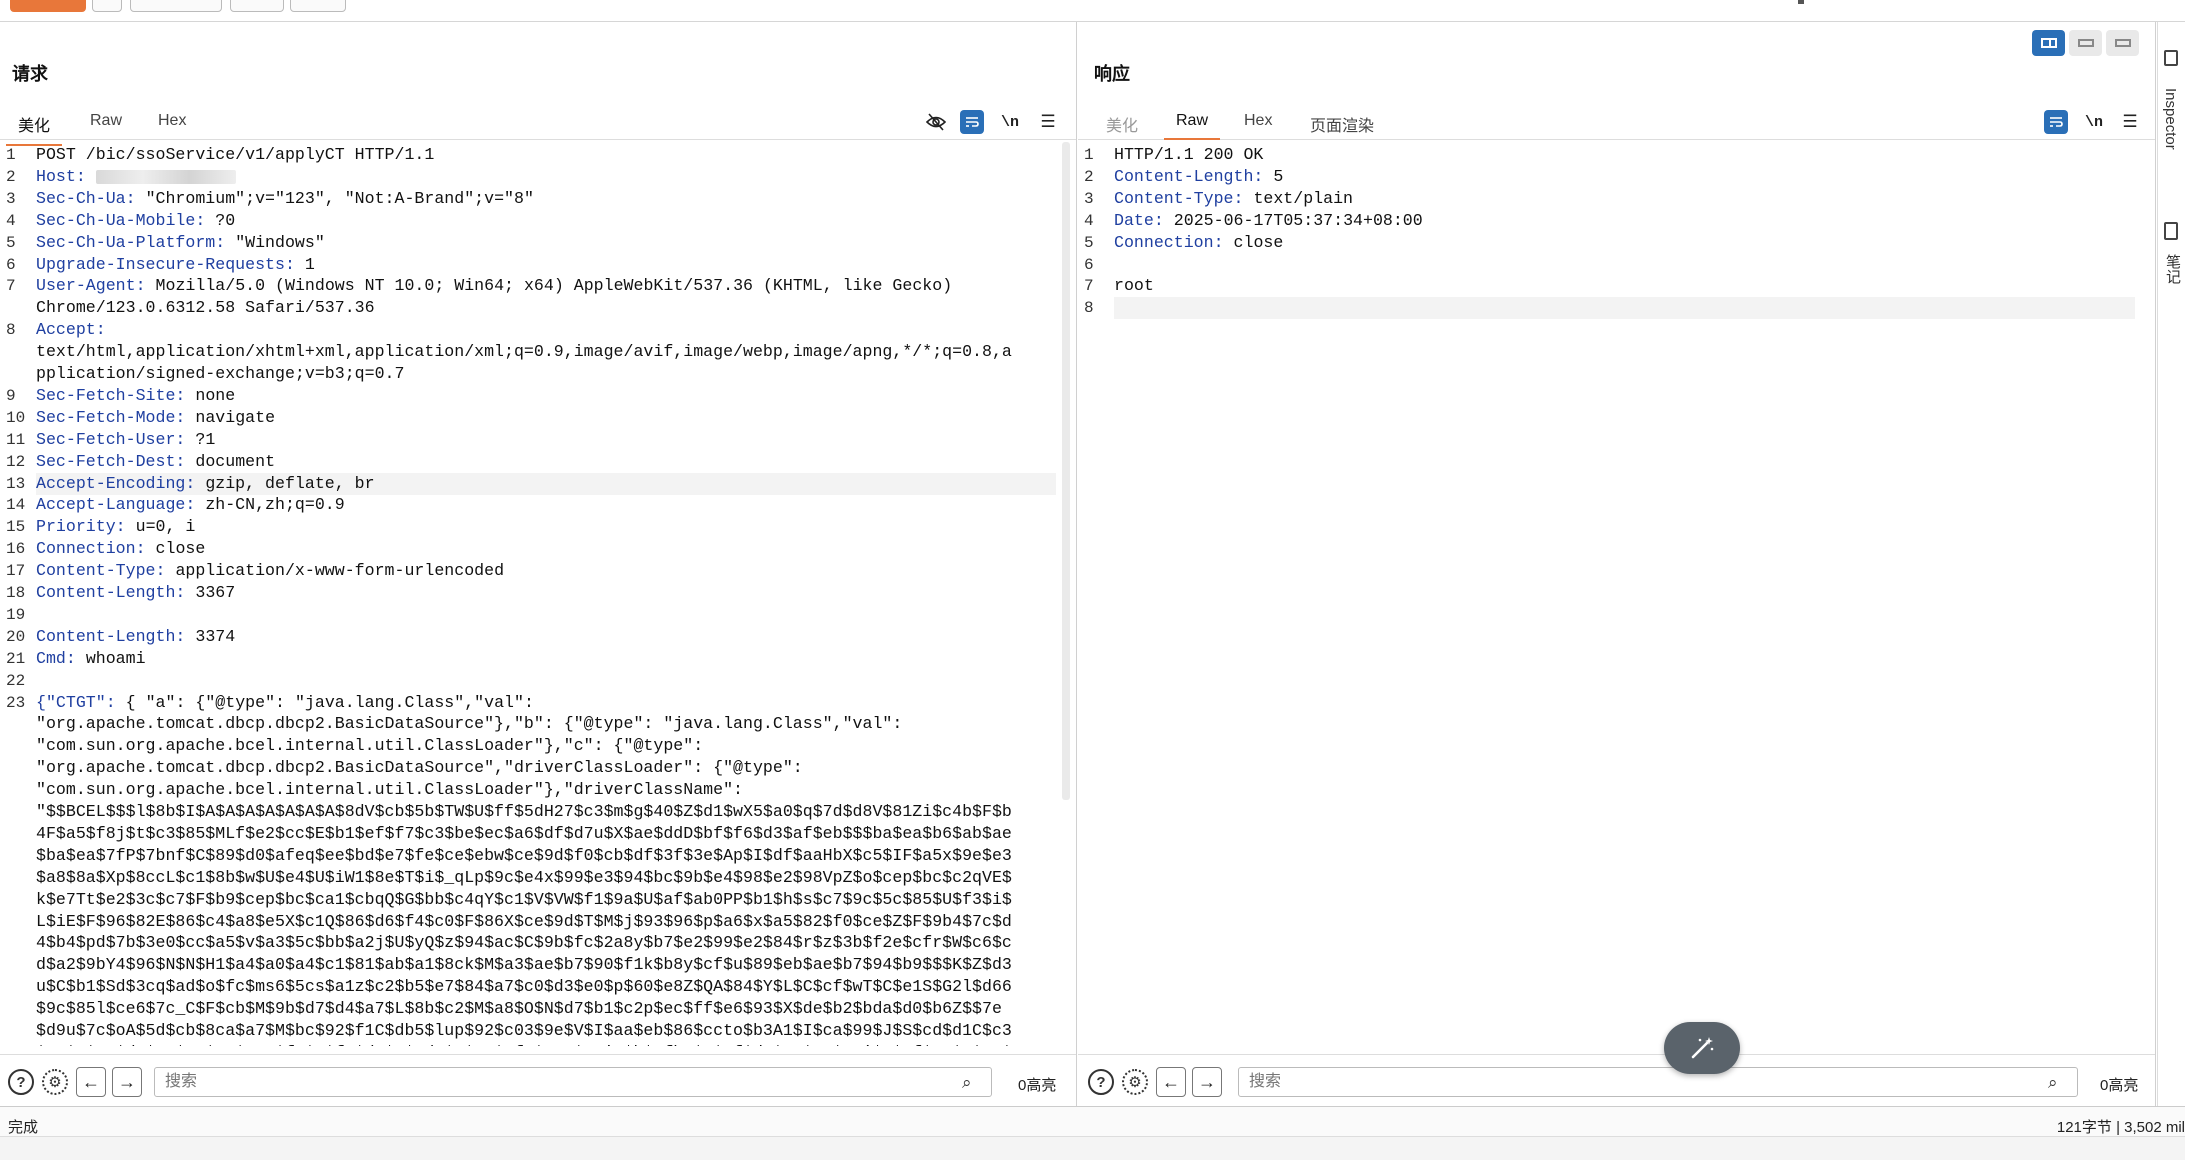 The height and width of the screenshot is (1160, 2185). What do you see at coordinates (1258, 121) in the screenshot?
I see `tab-response-hex: Hex` at bounding box center [1258, 121].